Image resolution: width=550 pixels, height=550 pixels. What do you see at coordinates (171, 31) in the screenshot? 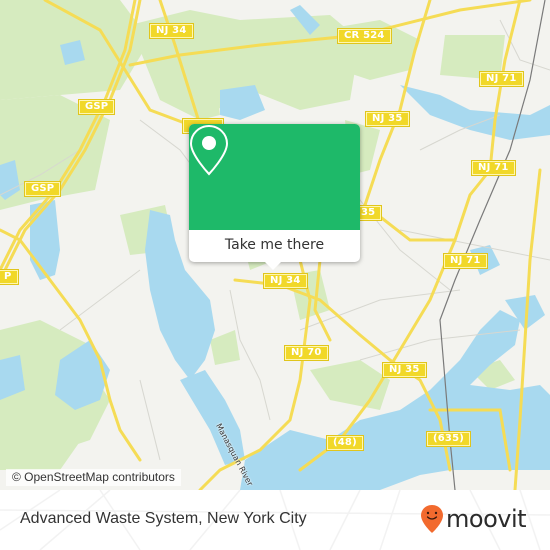
I see `route-shield-nj34-north: NJ 34` at bounding box center [171, 31].